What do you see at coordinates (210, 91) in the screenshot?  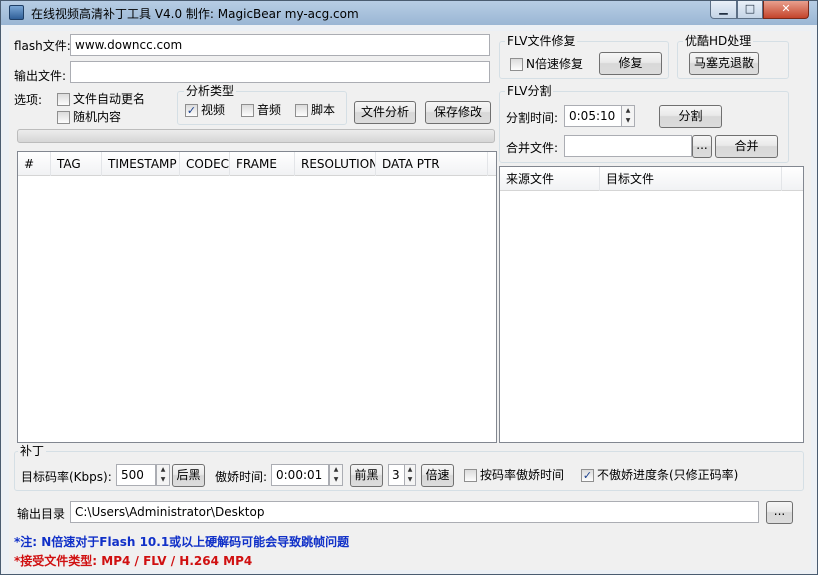 I see `analysis-type-label: 分析类型` at bounding box center [210, 91].